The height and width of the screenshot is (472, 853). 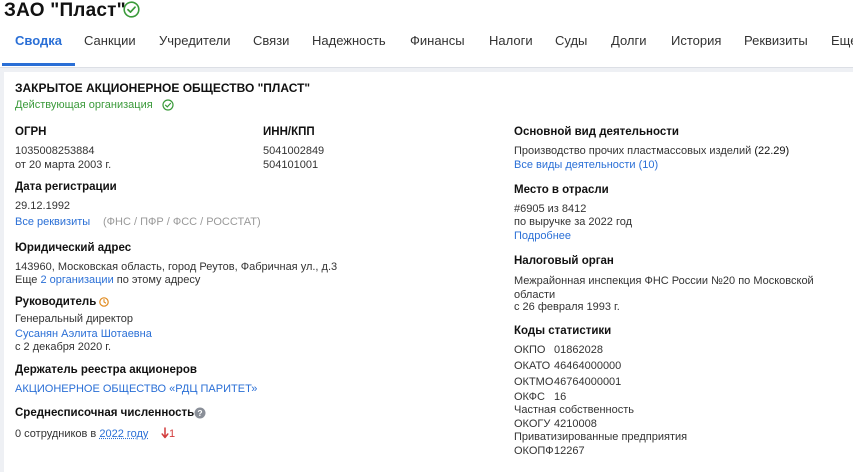 What do you see at coordinates (349, 50) in the screenshot?
I see `tab-reliability: Надежность` at bounding box center [349, 50].